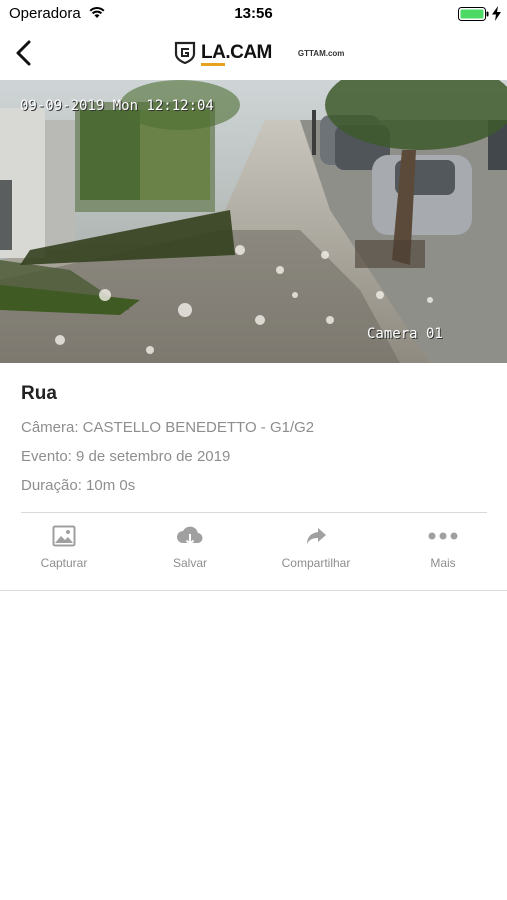  I want to click on bottom-divider, so click(253, 590).